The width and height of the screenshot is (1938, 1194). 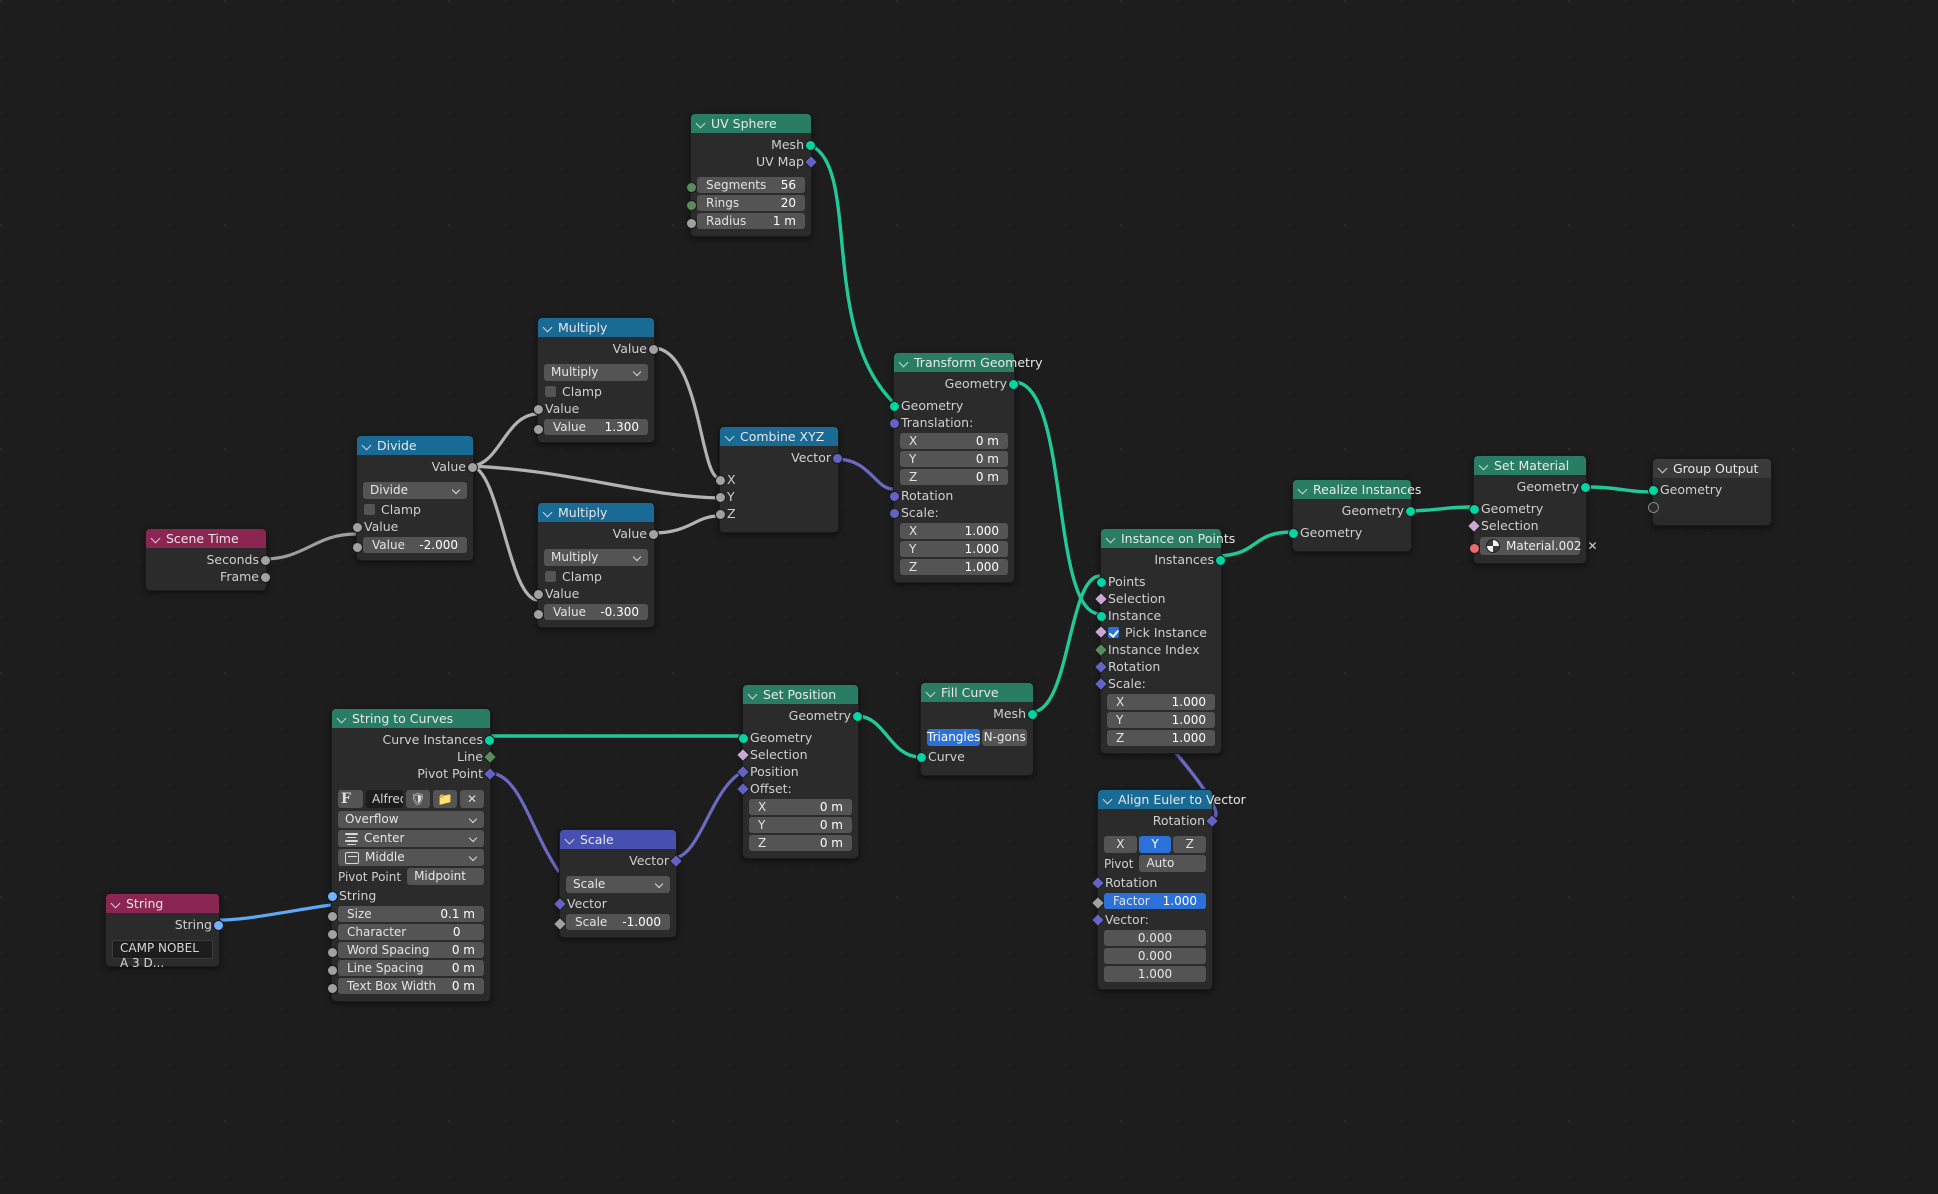 I want to click on field-size: Size 0.1 m, so click(x=408, y=914).